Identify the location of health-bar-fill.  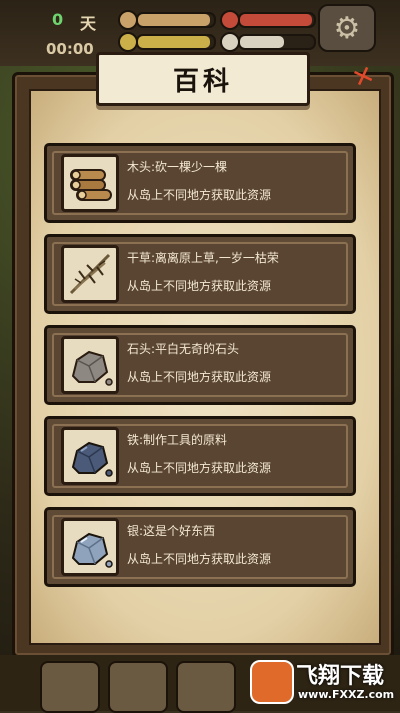
(276, 20).